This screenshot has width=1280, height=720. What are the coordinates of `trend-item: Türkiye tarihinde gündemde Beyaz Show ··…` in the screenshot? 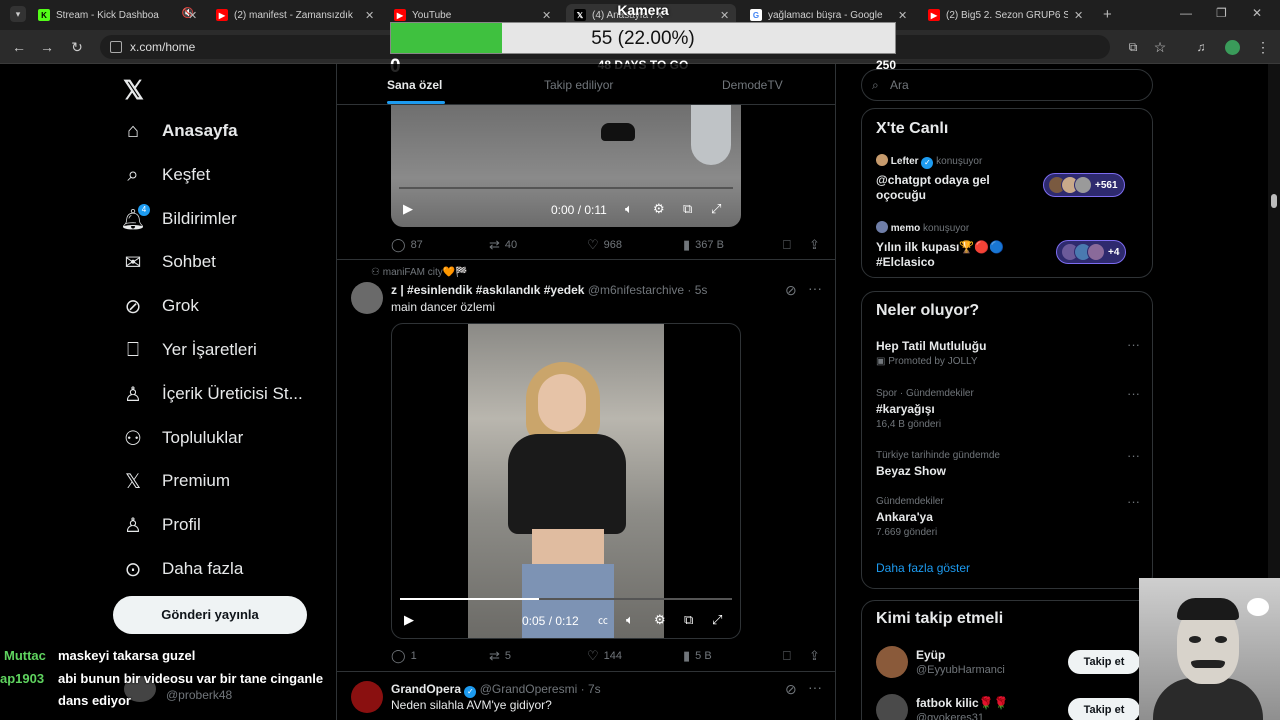 It's located at (1008, 463).